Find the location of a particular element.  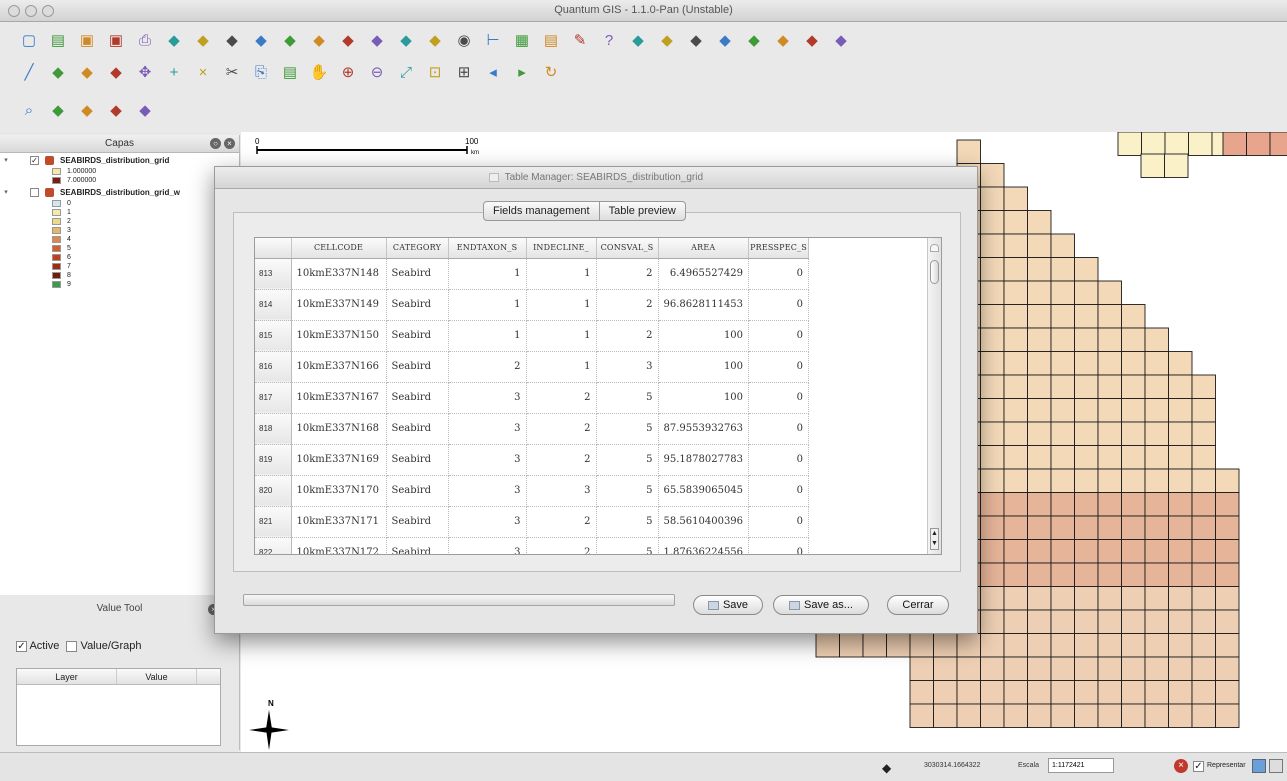

zoom-layer-icon: ⊞ is located at coordinates (464, 72).